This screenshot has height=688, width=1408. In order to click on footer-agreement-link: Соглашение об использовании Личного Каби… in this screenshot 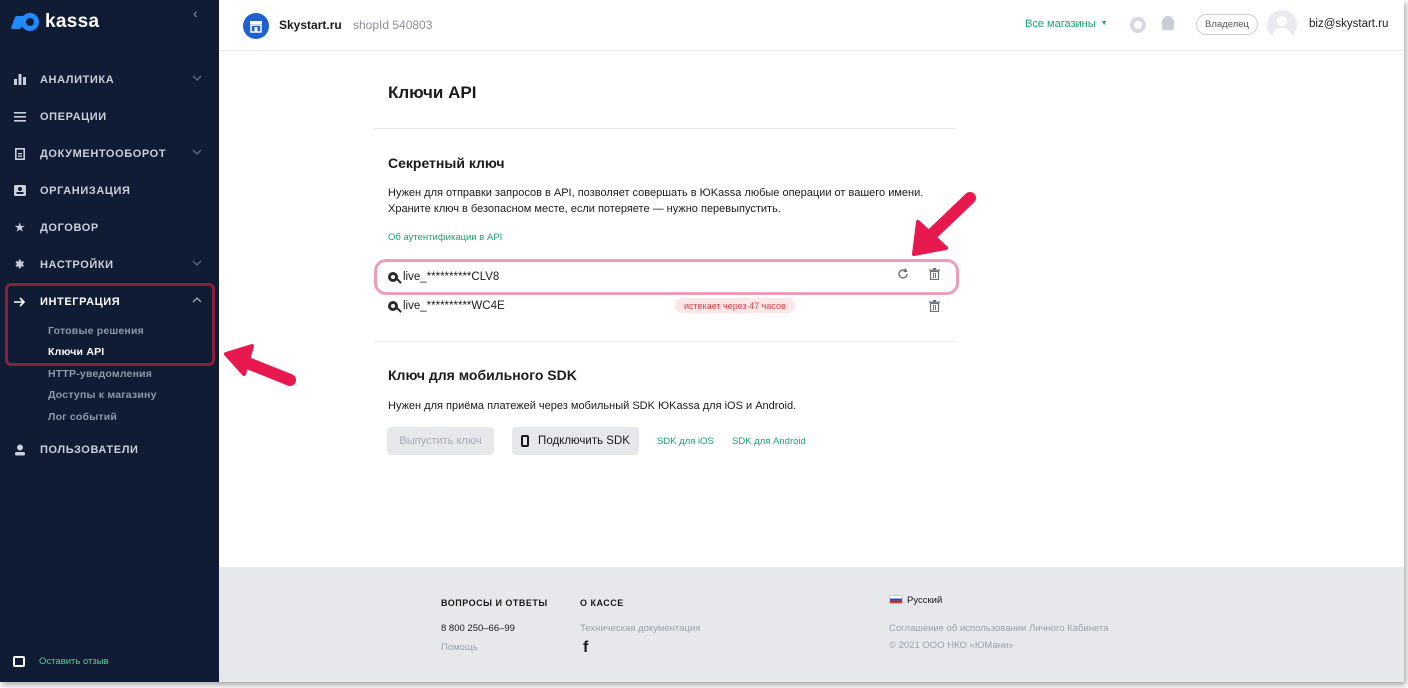, I will do `click(999, 628)`.